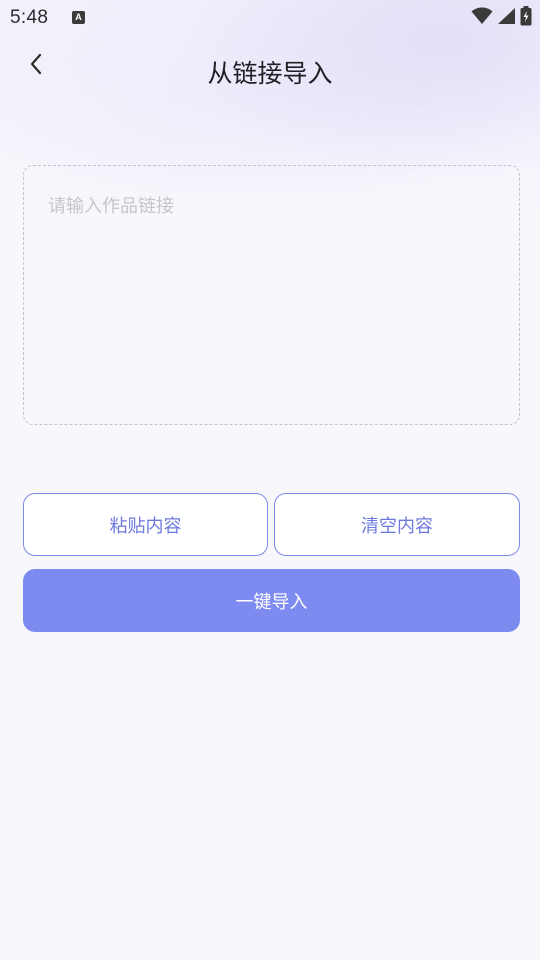  I want to click on wifi-icon, so click(482, 18).